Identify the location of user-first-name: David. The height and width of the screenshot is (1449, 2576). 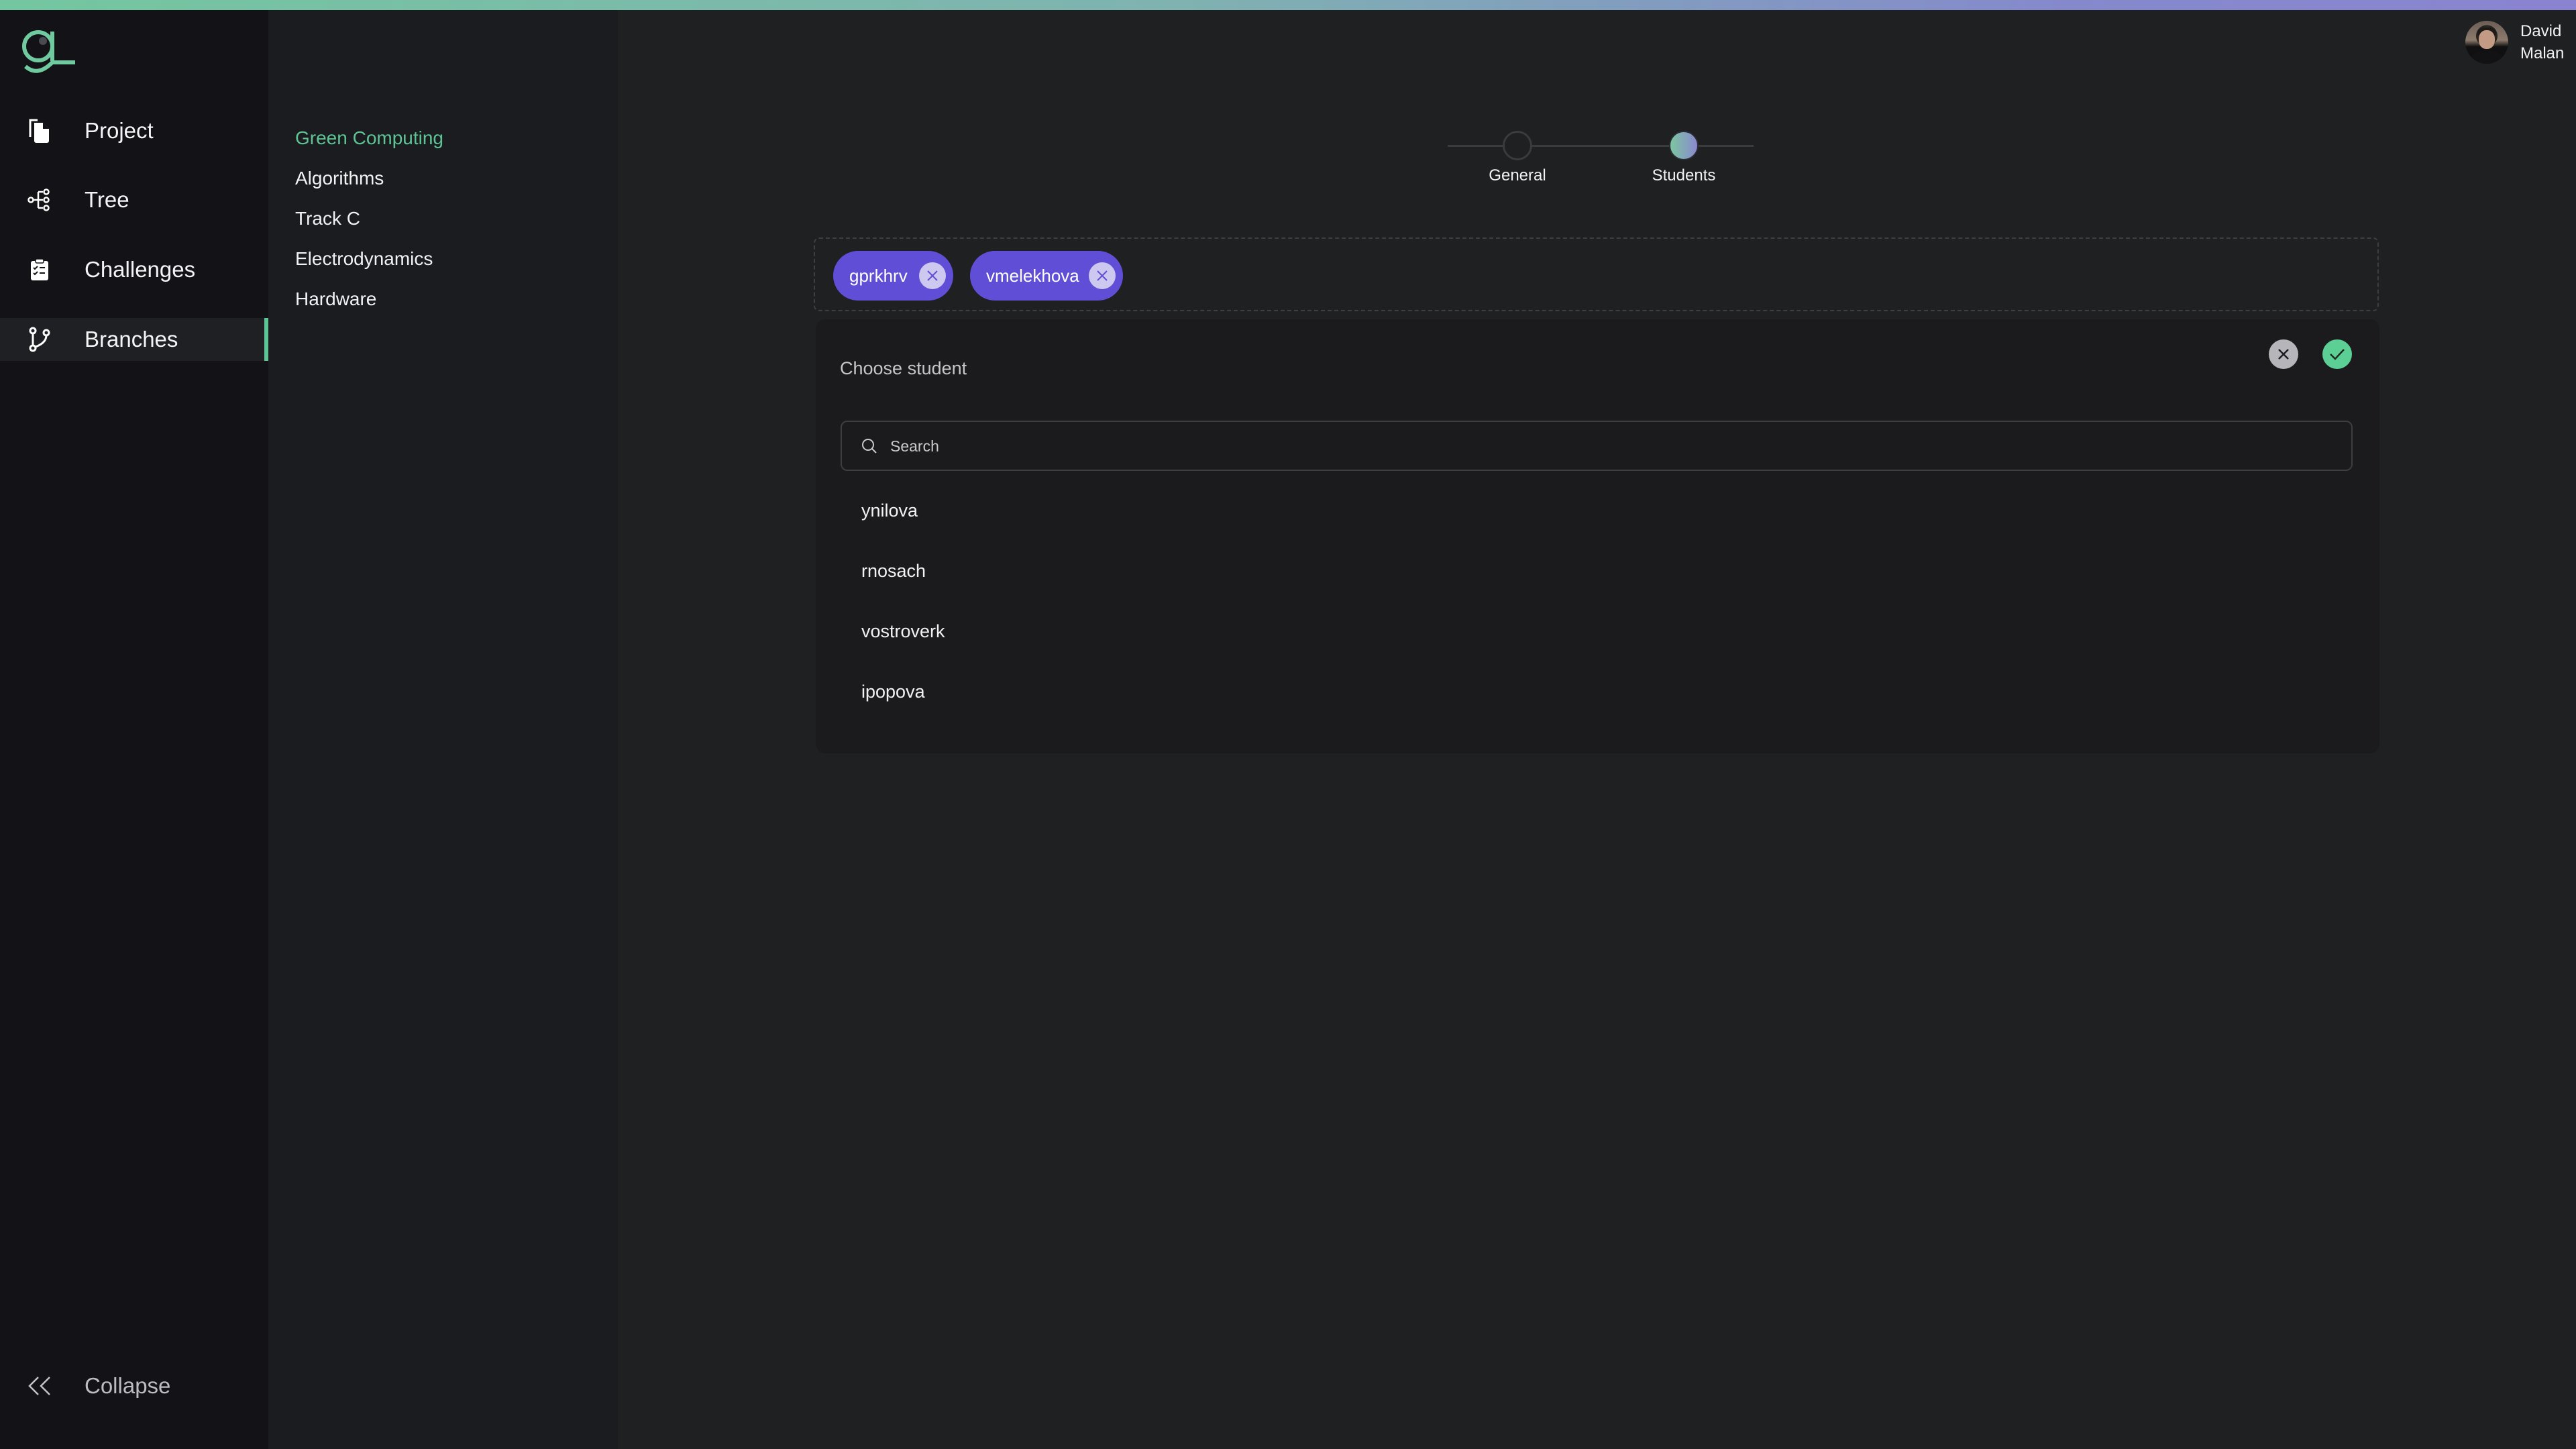
(2541, 31).